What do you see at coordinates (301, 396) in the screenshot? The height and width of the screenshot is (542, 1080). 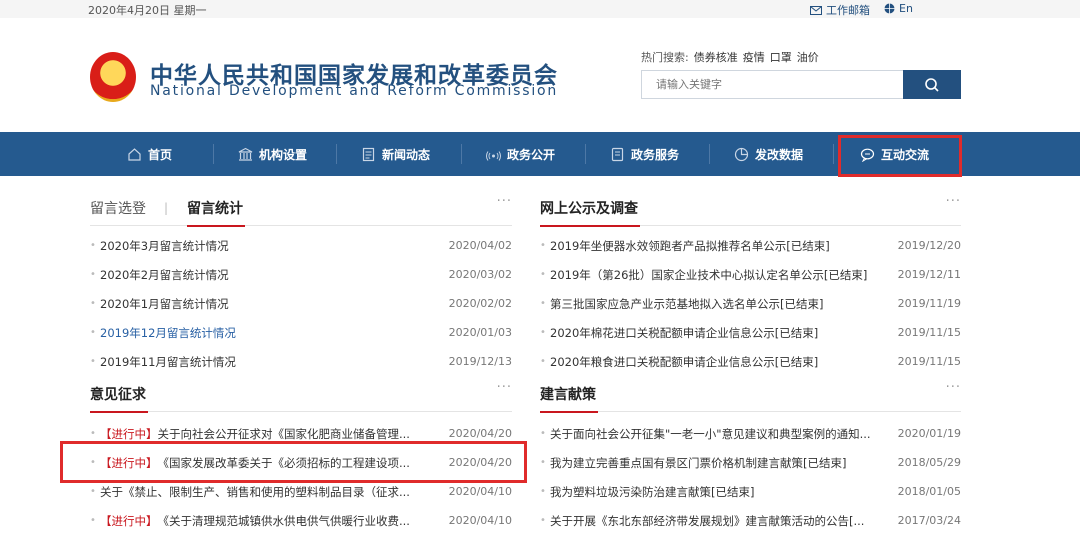 I see `panel-opinion-header: 意见征求 ···` at bounding box center [301, 396].